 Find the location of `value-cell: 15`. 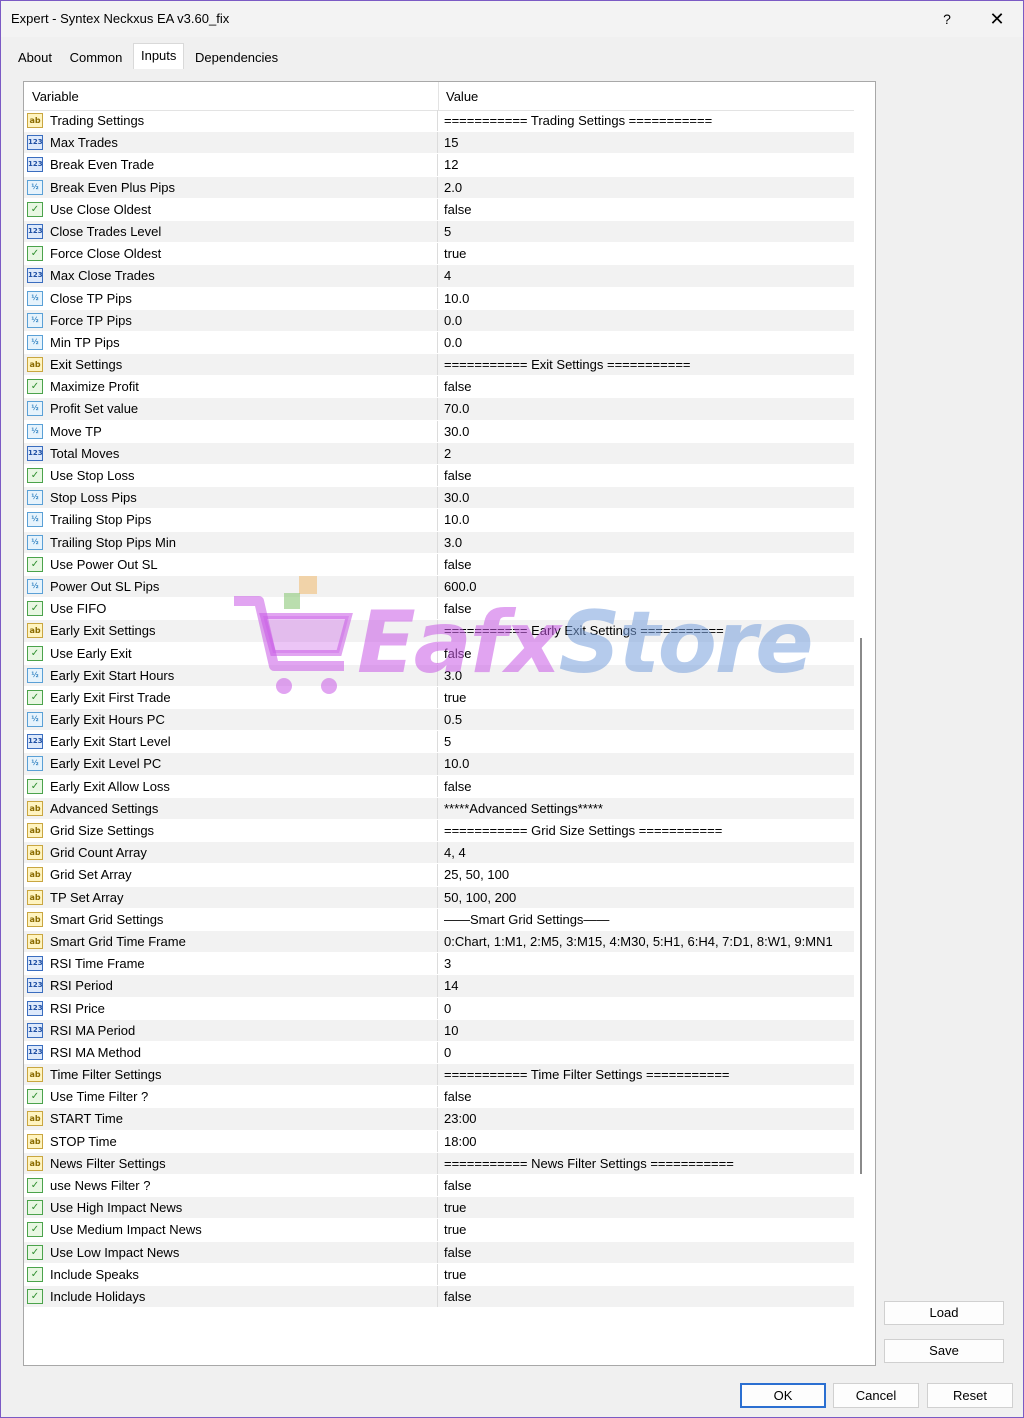

value-cell: 15 is located at coordinates (647, 142).